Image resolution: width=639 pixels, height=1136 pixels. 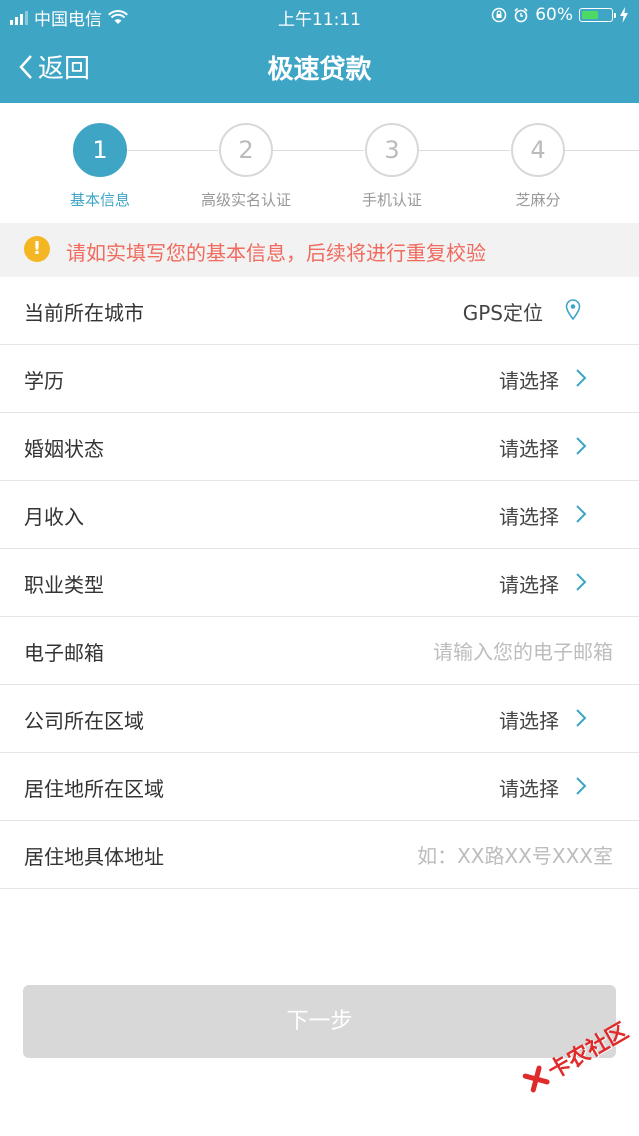 What do you see at coordinates (319, 1021) in the screenshot?
I see `next-step-button: 下一步` at bounding box center [319, 1021].